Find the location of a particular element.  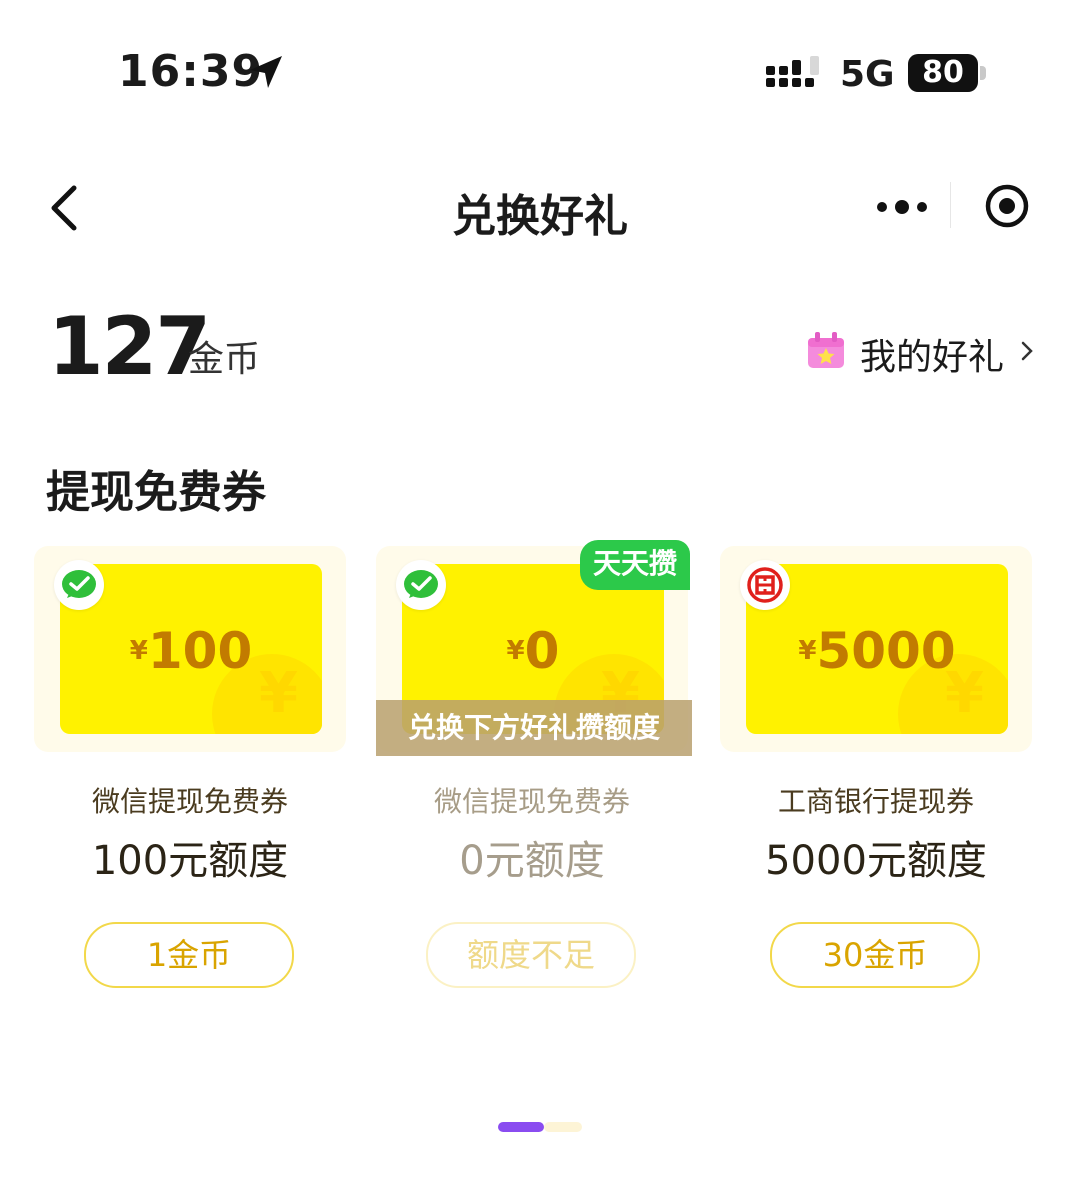

more-dots-icon is located at coordinates (902, 207).